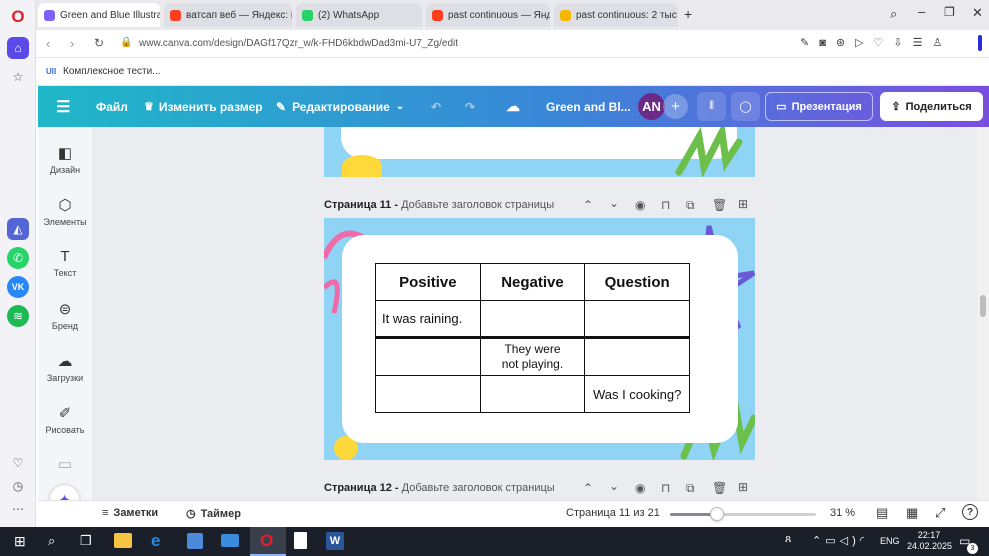 This screenshot has width=989, height=556. I want to click on address-toolbar-icons: ✎◙⊛▷♡⇩☰♙, so click(876, 42).